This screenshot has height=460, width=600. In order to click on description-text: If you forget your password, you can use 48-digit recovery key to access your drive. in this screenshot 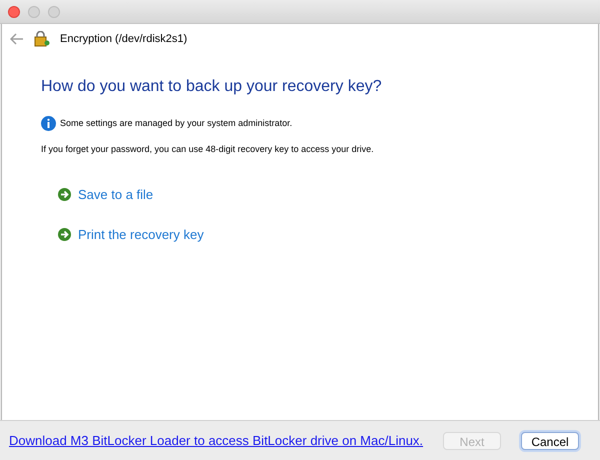, I will do `click(208, 149)`.